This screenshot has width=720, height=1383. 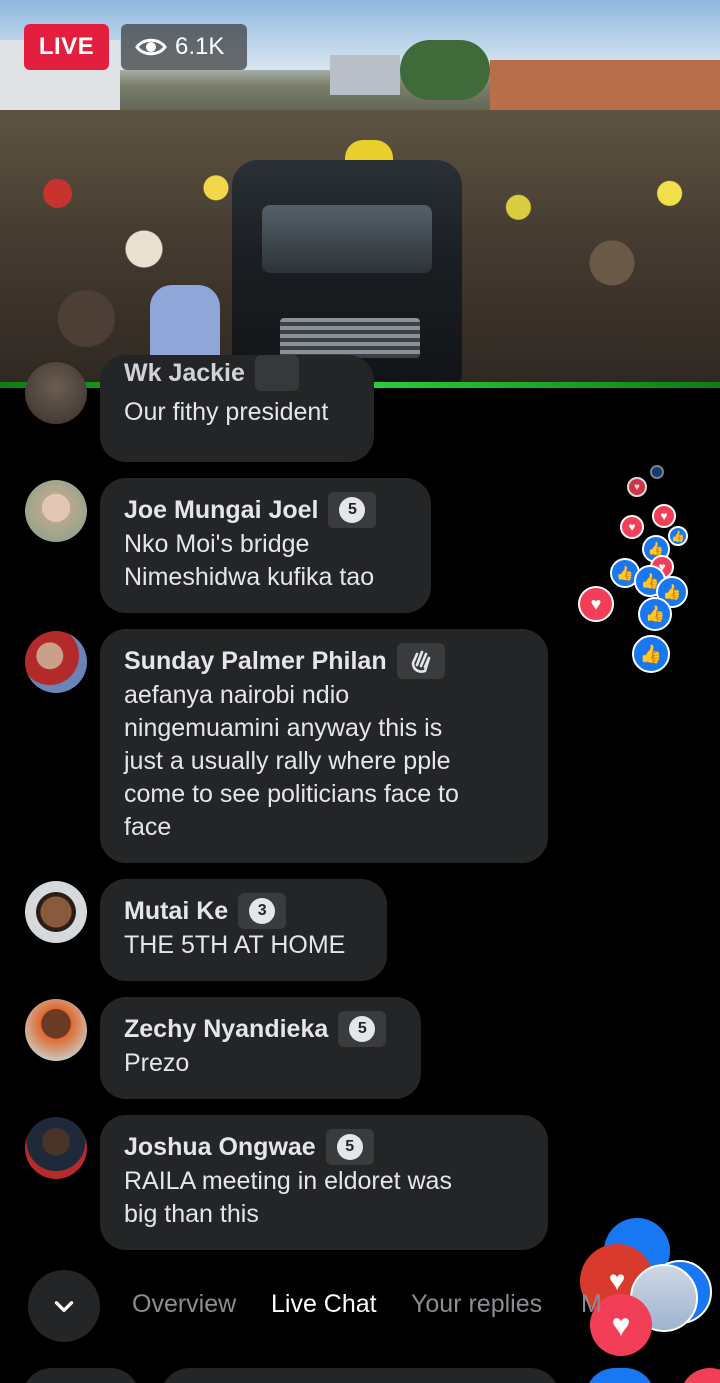 What do you see at coordinates (243, 930) in the screenshot?
I see `comment-bubble: Mutai Ke 3 THE 5TH AT HOME` at bounding box center [243, 930].